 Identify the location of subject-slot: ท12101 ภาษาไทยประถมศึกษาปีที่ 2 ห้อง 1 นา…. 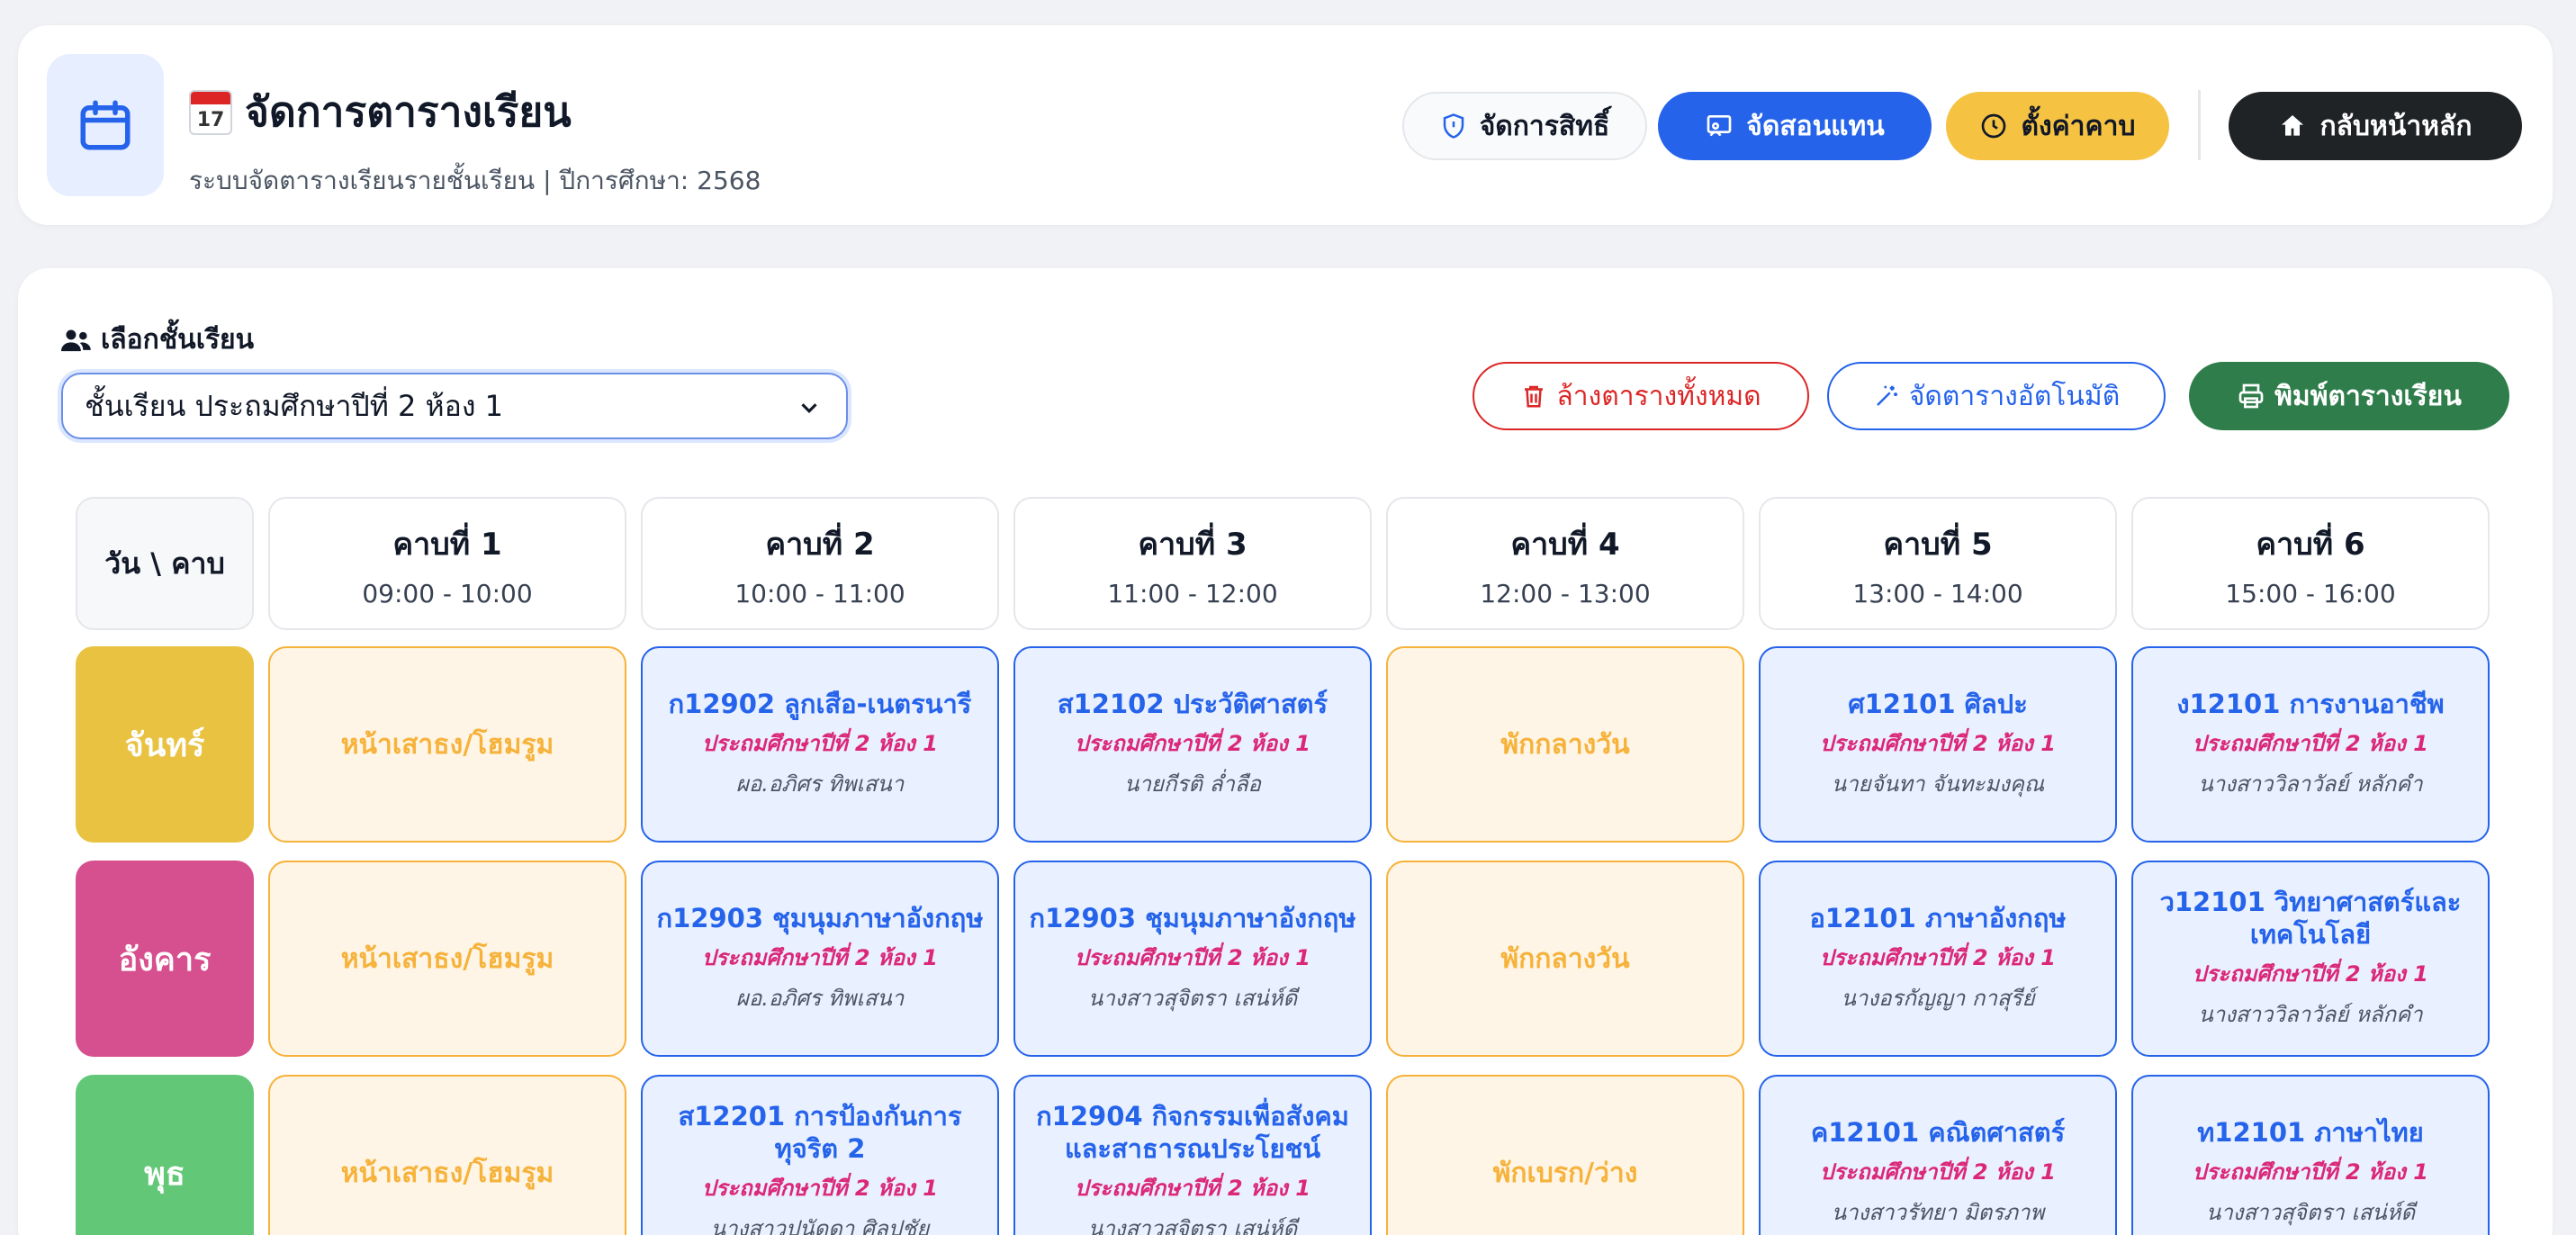
(2310, 1155).